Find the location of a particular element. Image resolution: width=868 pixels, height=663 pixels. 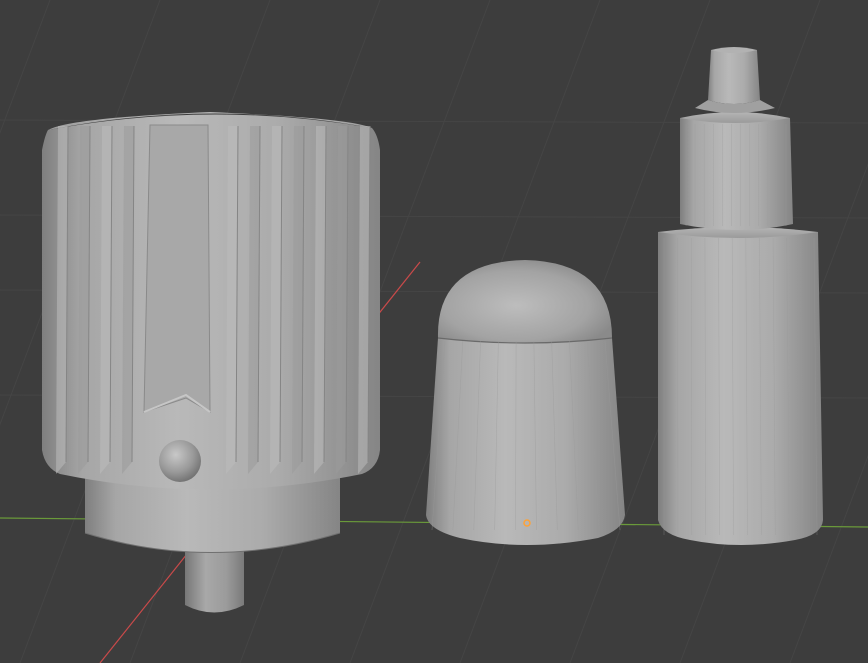

chuck-ball is located at coordinates (180, 461).